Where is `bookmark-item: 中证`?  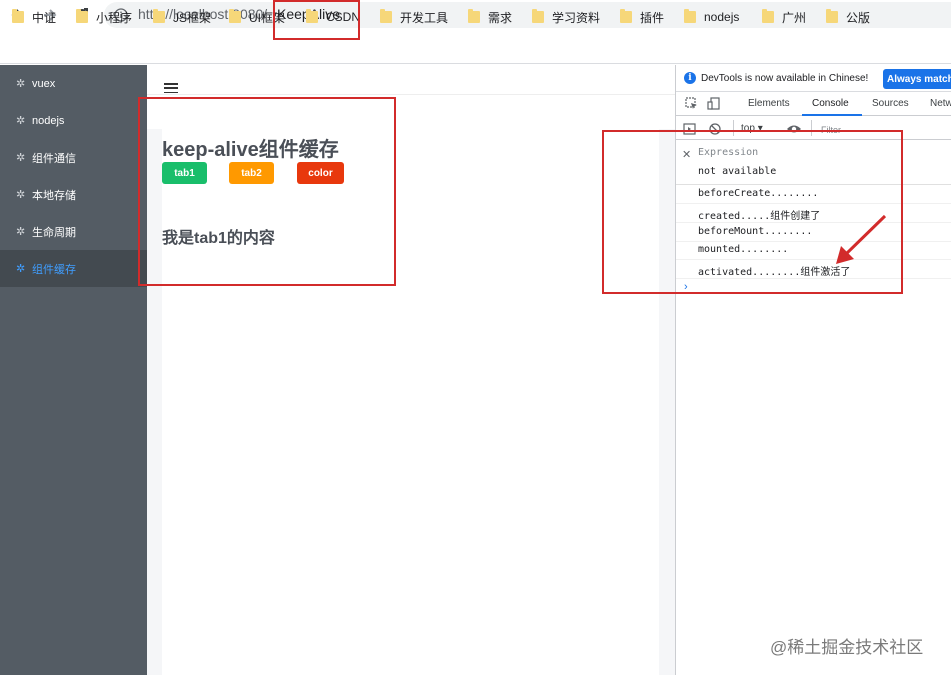
bookmark-item: 中证 is located at coordinates (34, 17).